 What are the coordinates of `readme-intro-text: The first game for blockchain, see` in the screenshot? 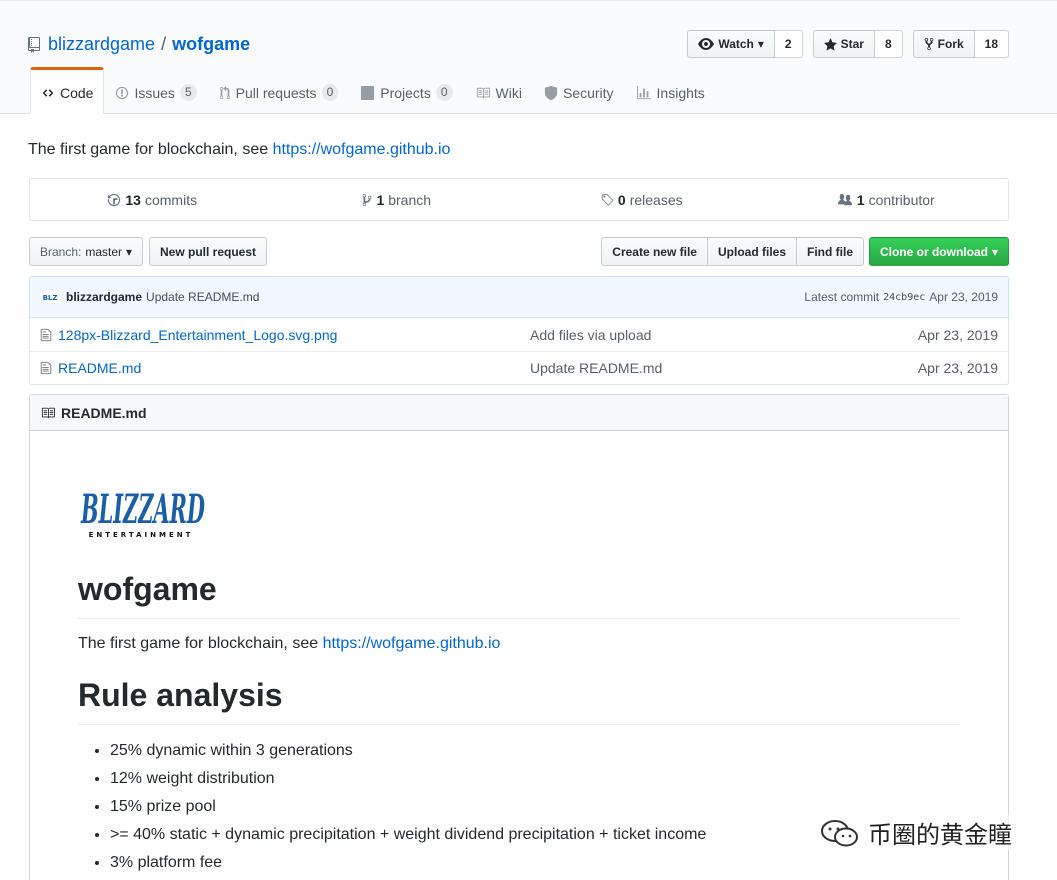 It's located at (200, 643).